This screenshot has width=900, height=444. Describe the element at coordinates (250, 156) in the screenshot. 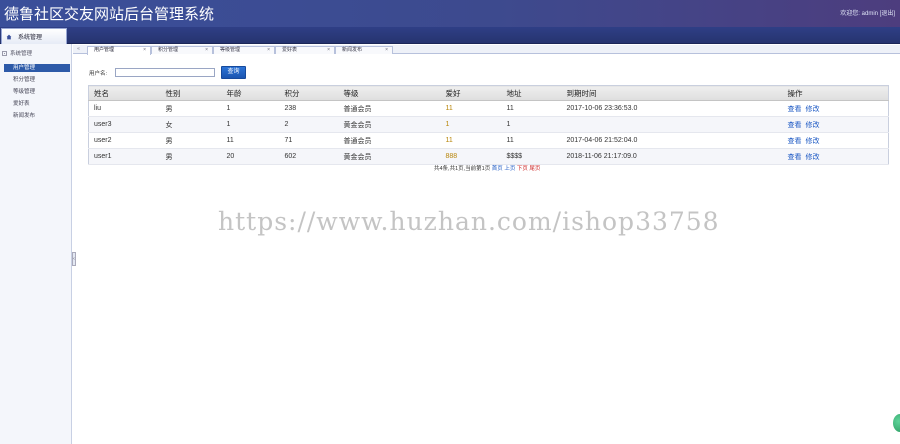

I see `cell-age: 20` at that location.